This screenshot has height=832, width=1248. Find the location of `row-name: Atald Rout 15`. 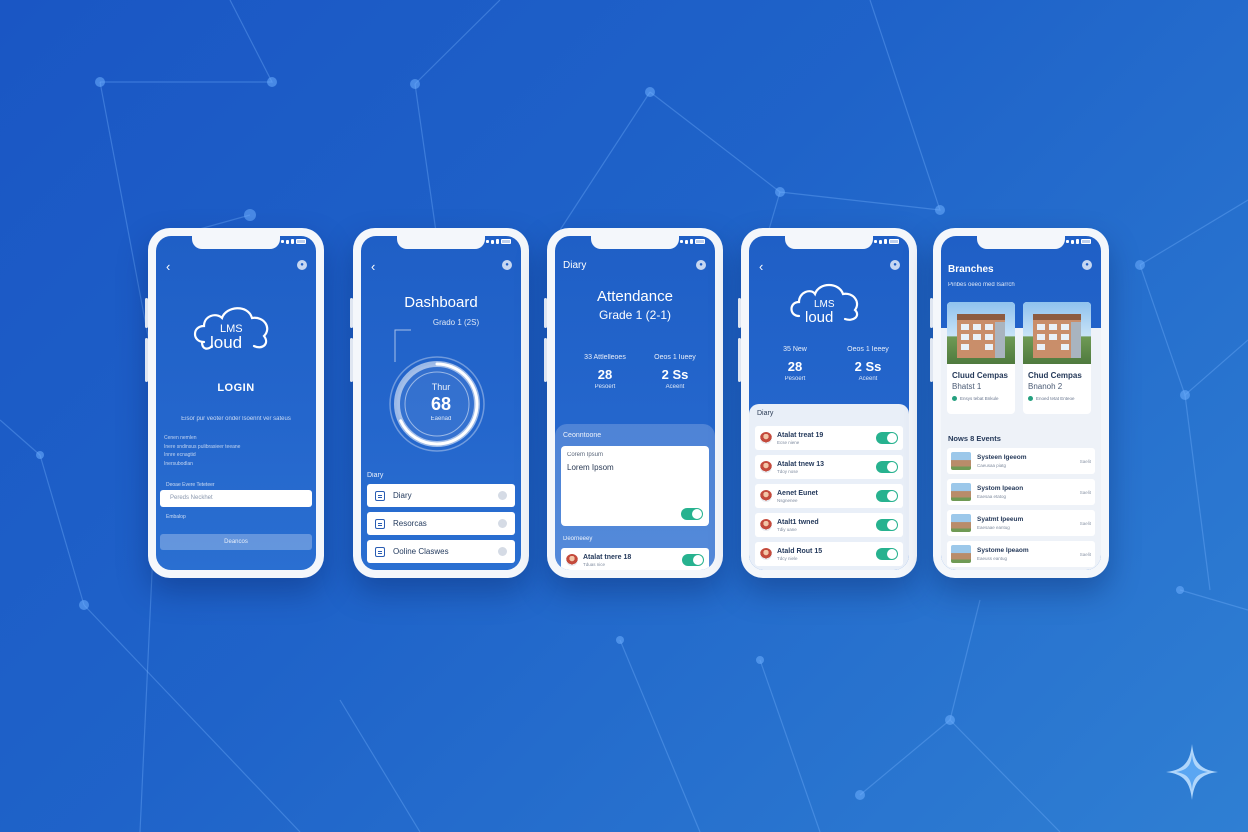

row-name: Atald Rout 15 is located at coordinates (800, 551).